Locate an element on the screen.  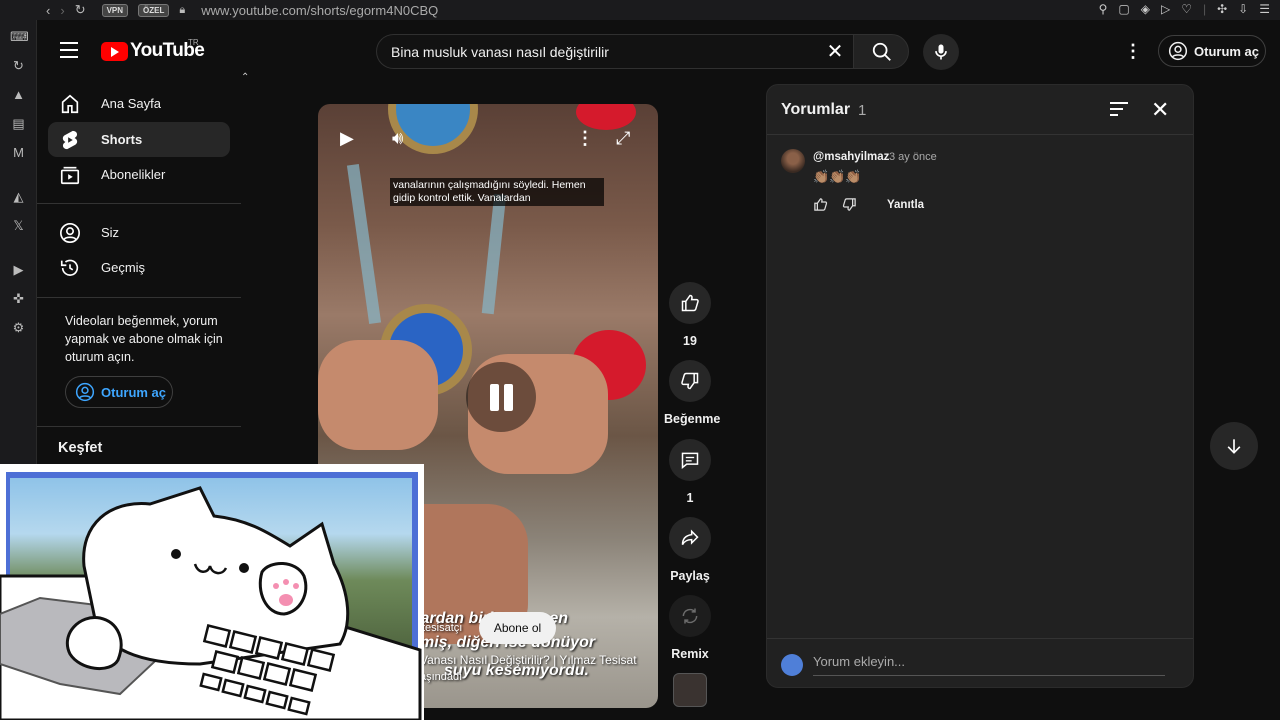
puzzle-icon: ✜ is located at coordinates (18, 298).